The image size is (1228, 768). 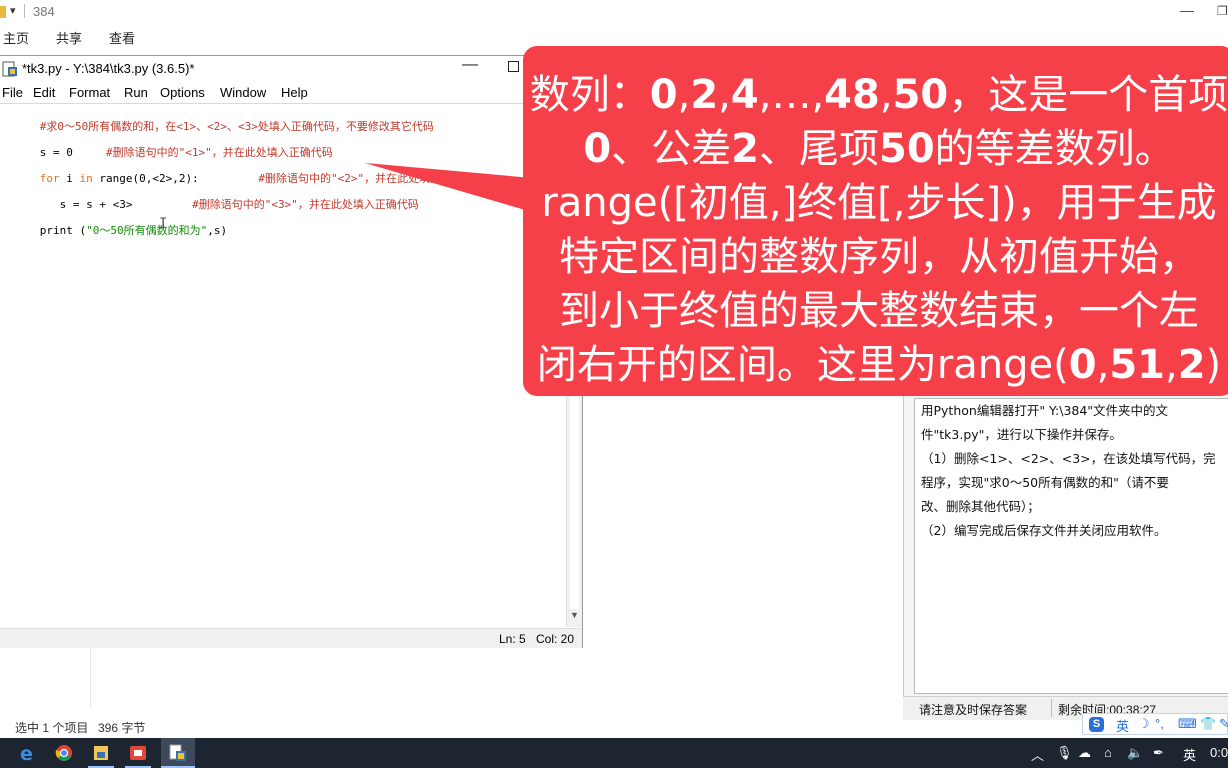 What do you see at coordinates (879, 149) in the screenshot?
I see `annotation-line-2: 0、公差2、尾项50的等差数列。` at bounding box center [879, 149].